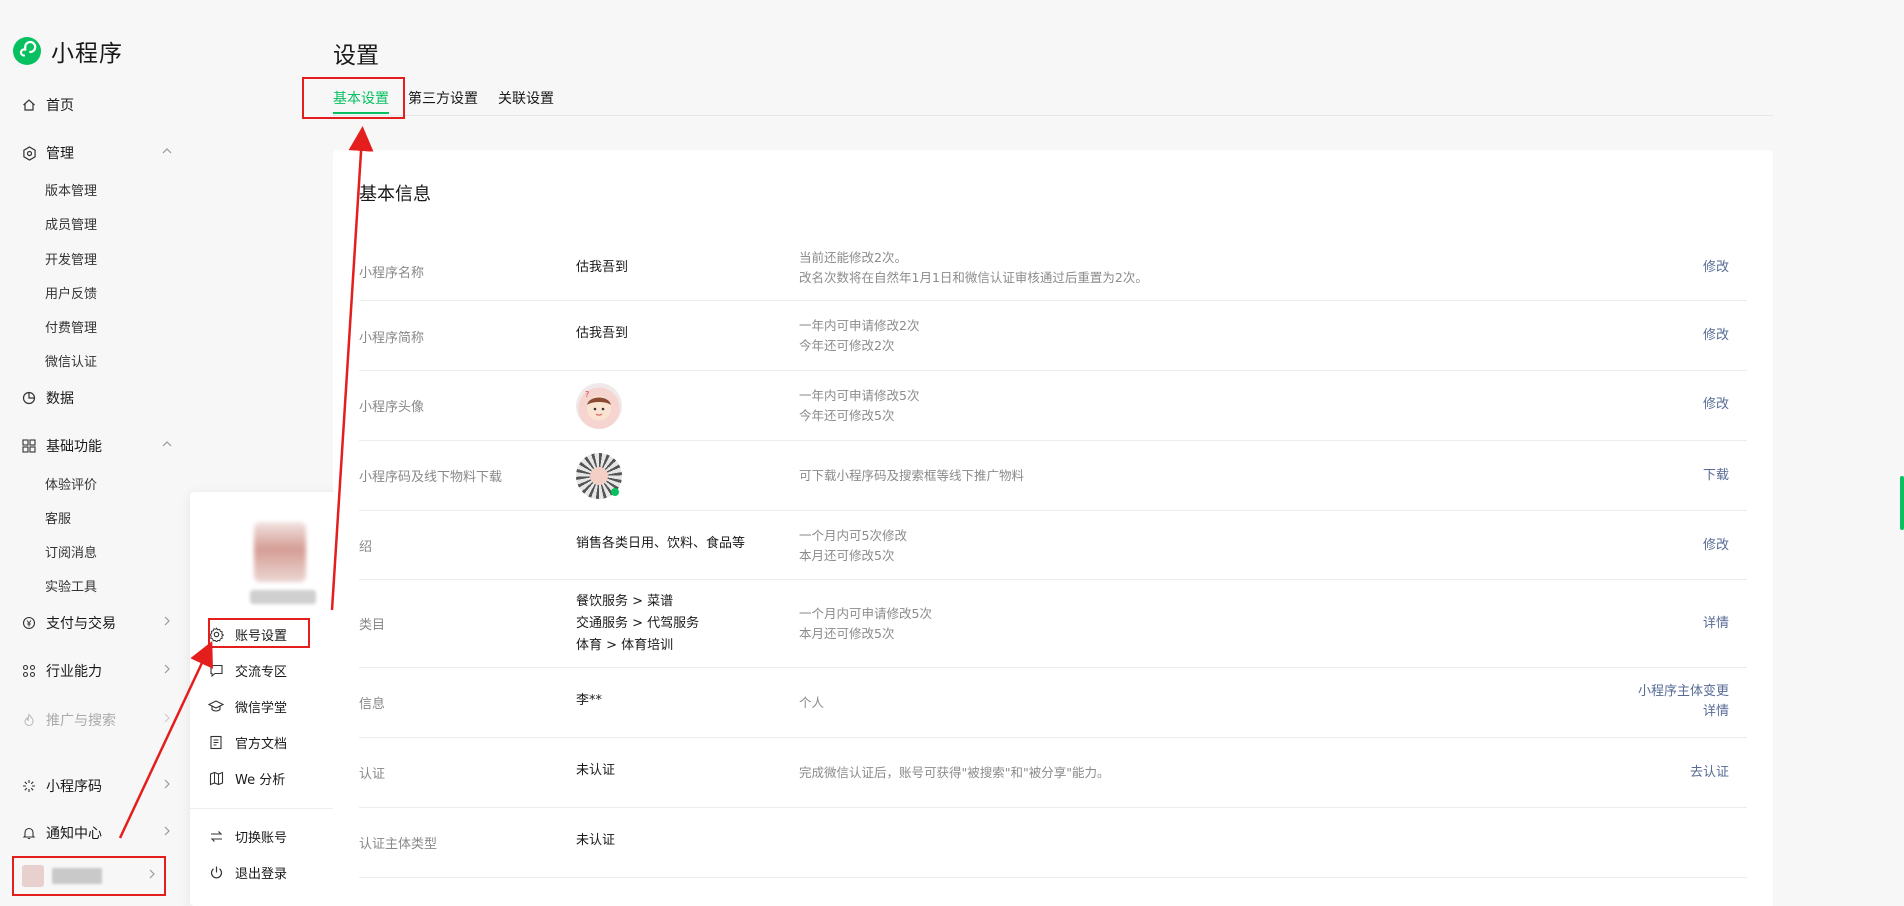  I want to click on arrow-to-basic-settings-tab, so click(352, 368).